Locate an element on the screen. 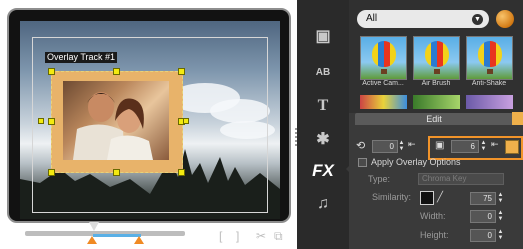 The width and height of the screenshot is (523, 249). apply-overlay-label: Apply Overlay Options is located at coordinates (416, 162).